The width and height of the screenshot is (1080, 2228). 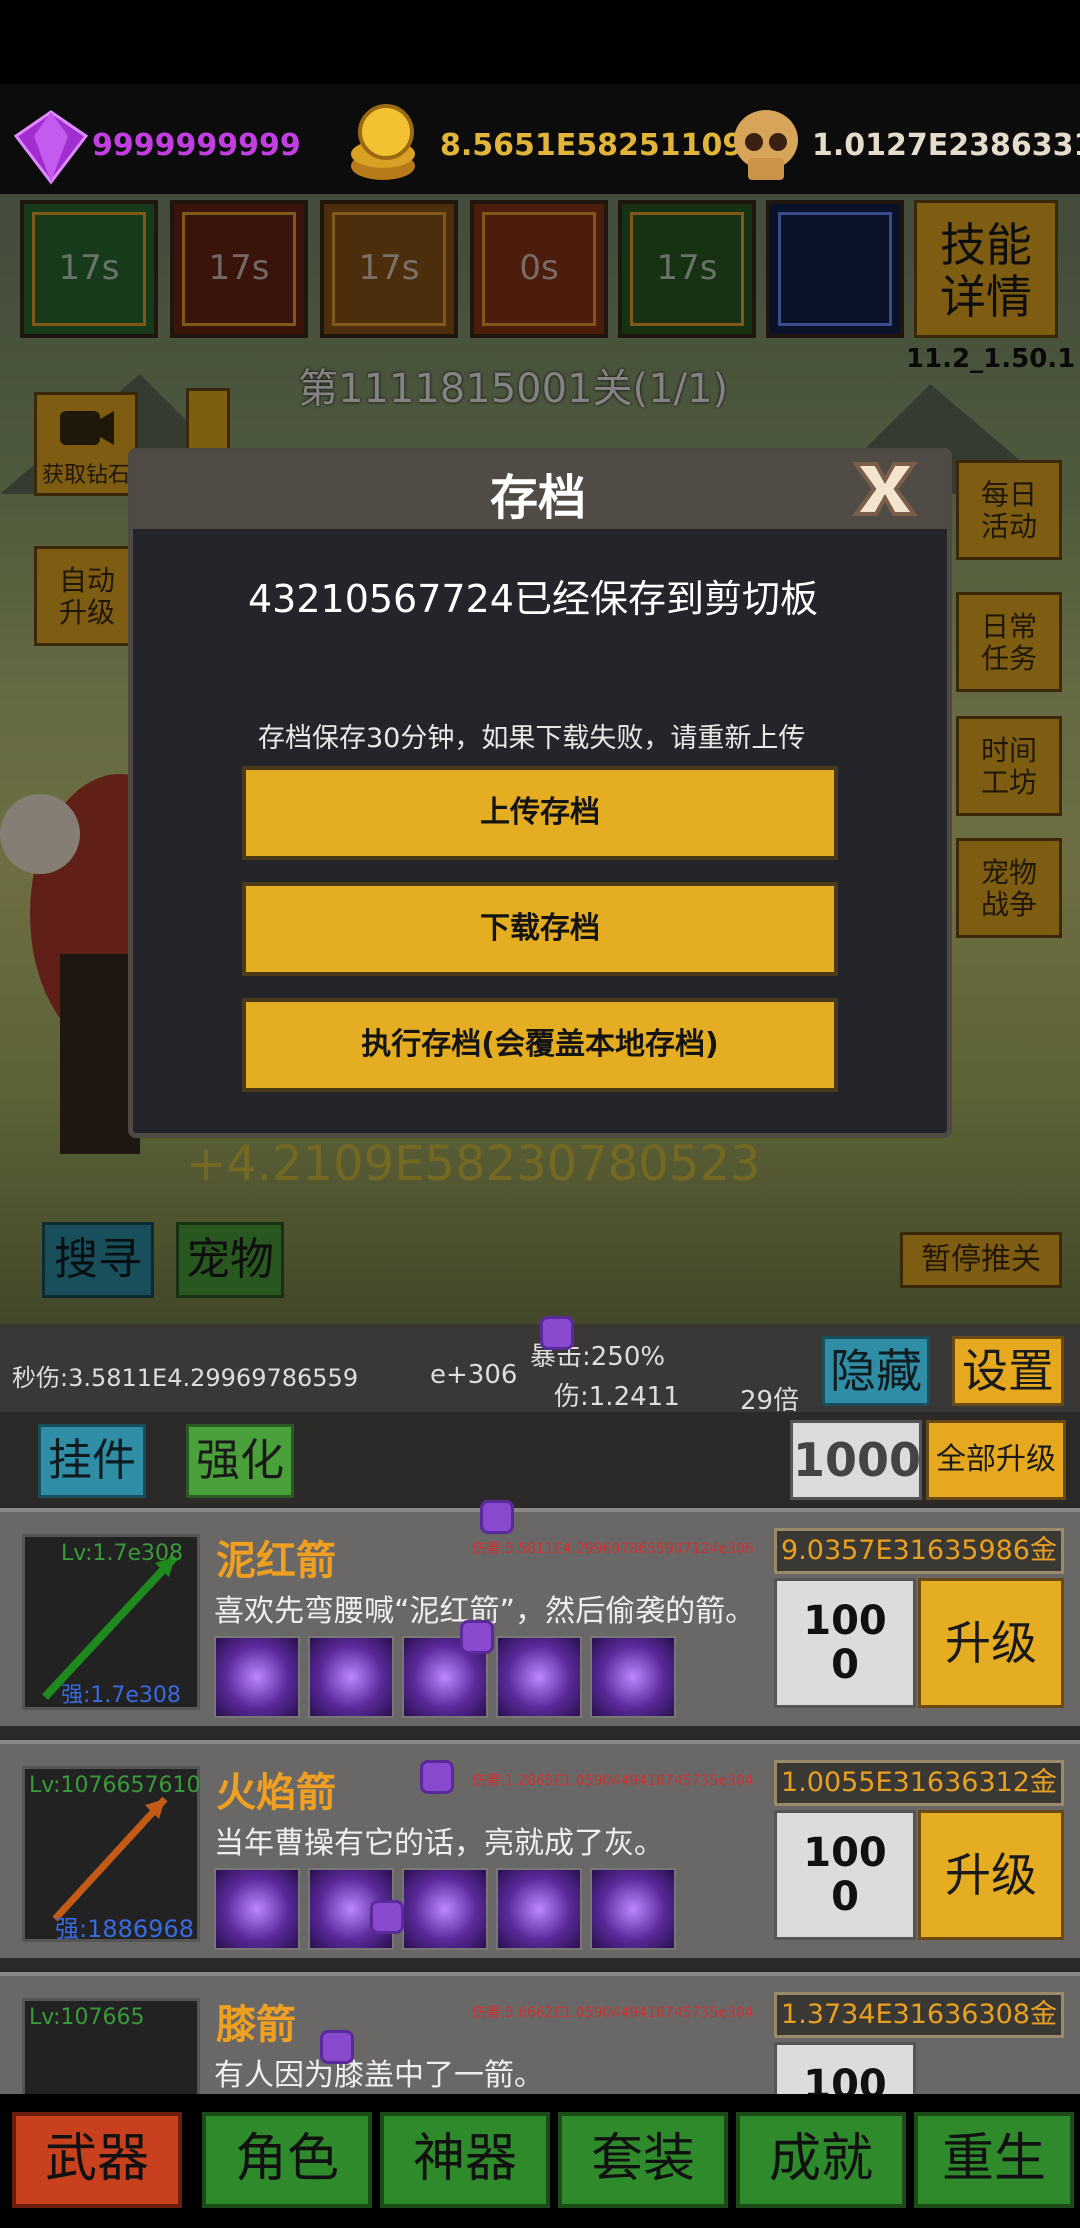 I want to click on weapon-image-arrow: Lv:1.7e308 强:1.7e308, so click(x=111, y=1622).